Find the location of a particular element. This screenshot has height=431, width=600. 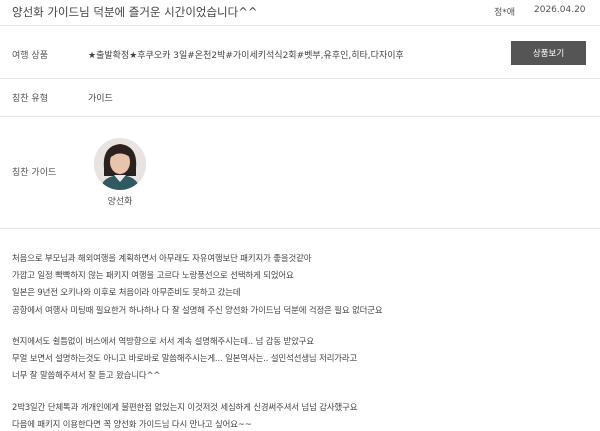

guide-avatar is located at coordinates (120, 164).